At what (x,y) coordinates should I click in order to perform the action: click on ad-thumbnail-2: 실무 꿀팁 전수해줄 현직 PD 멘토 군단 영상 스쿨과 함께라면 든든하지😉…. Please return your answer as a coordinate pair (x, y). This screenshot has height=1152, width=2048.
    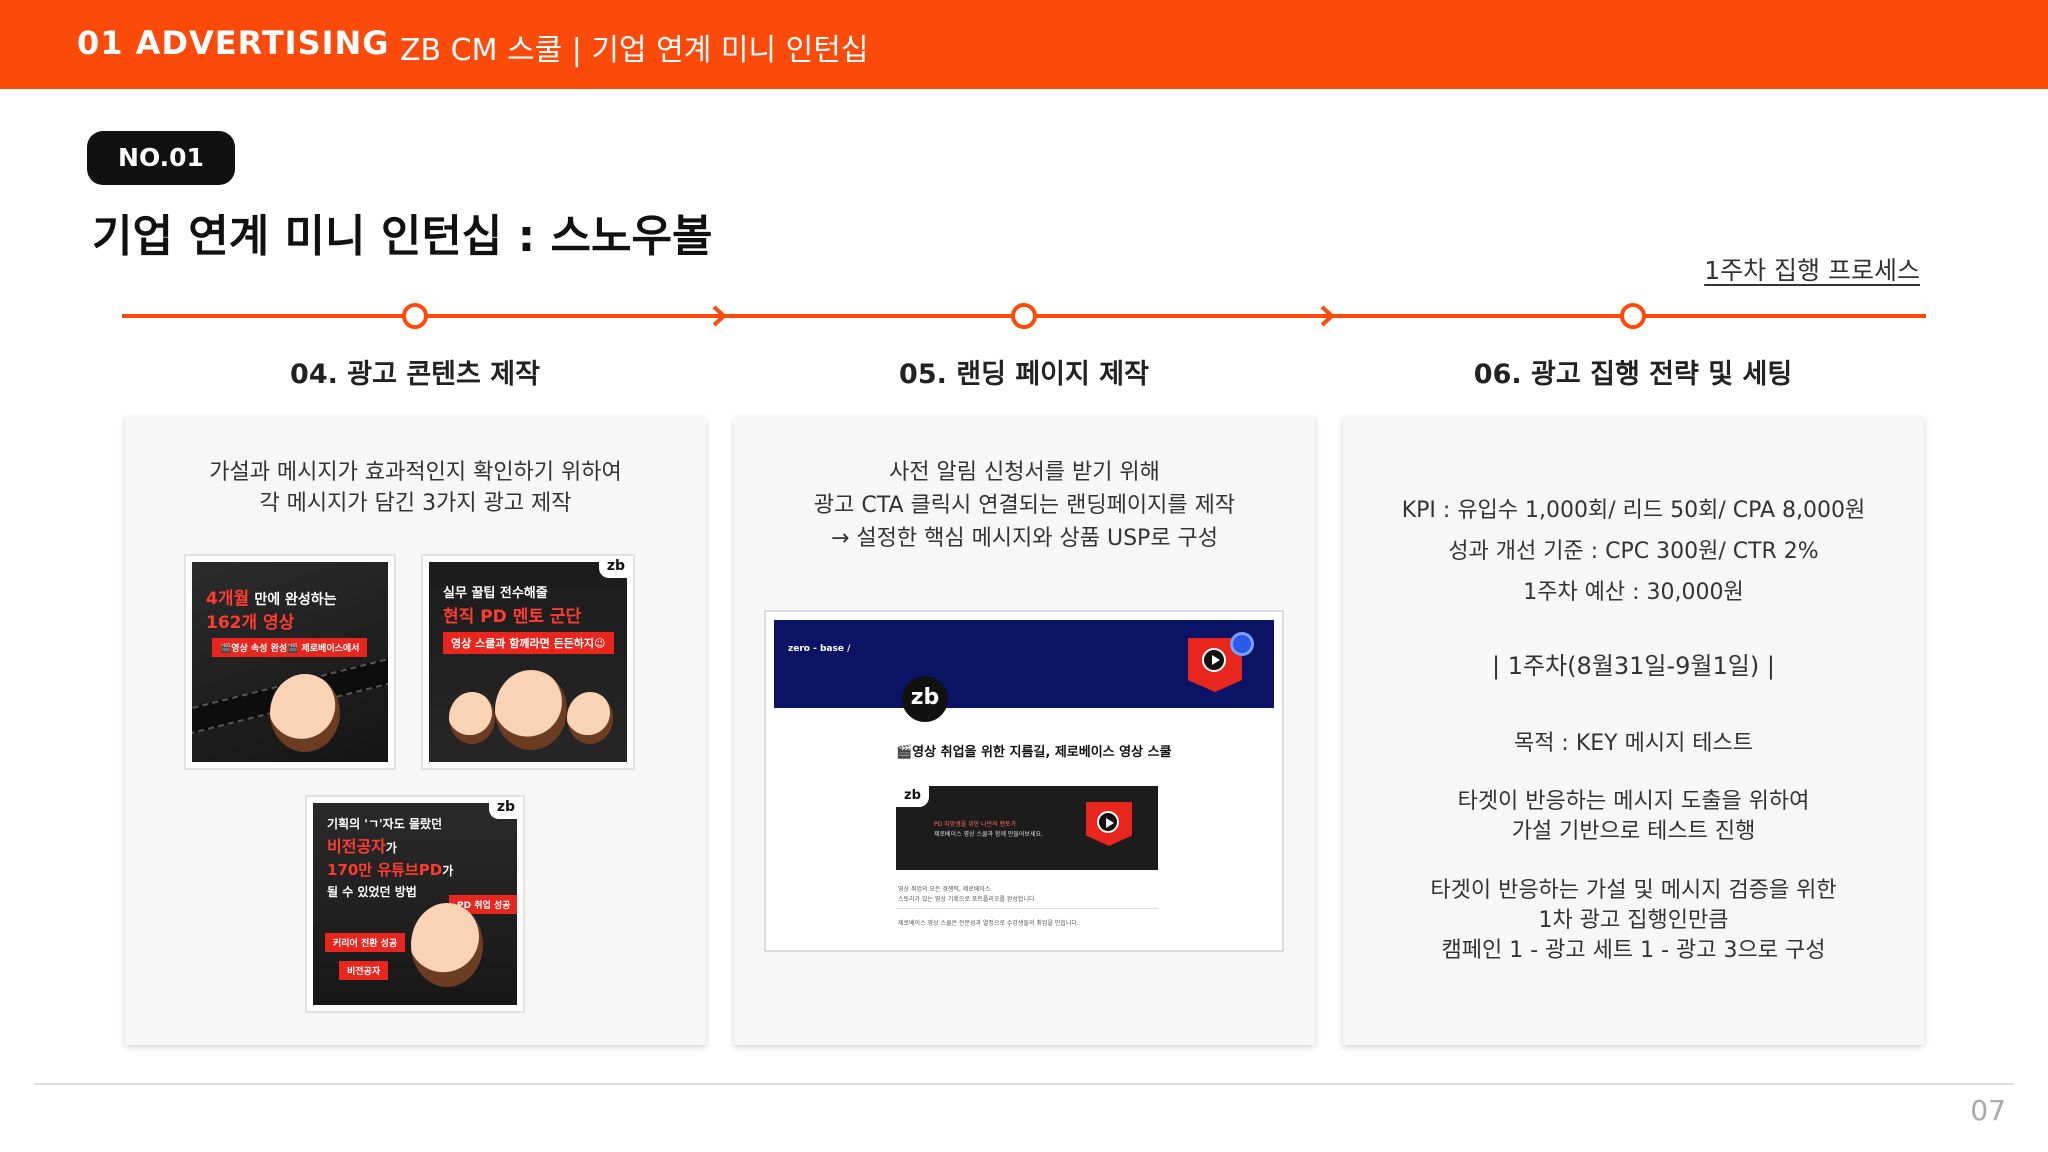
    Looking at the image, I should click on (528, 662).